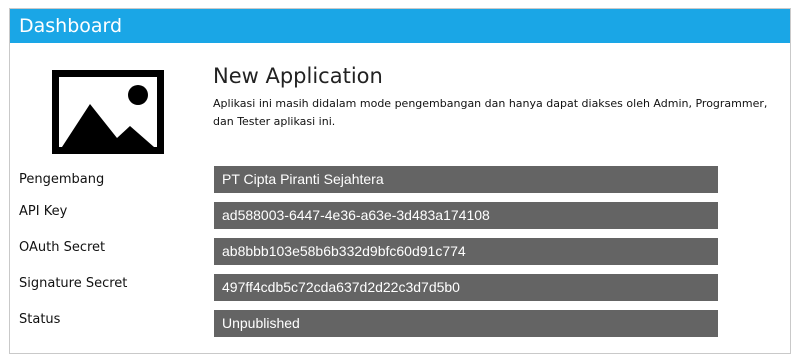  What do you see at coordinates (466, 323) in the screenshot?
I see `value-status: Unpublished` at bounding box center [466, 323].